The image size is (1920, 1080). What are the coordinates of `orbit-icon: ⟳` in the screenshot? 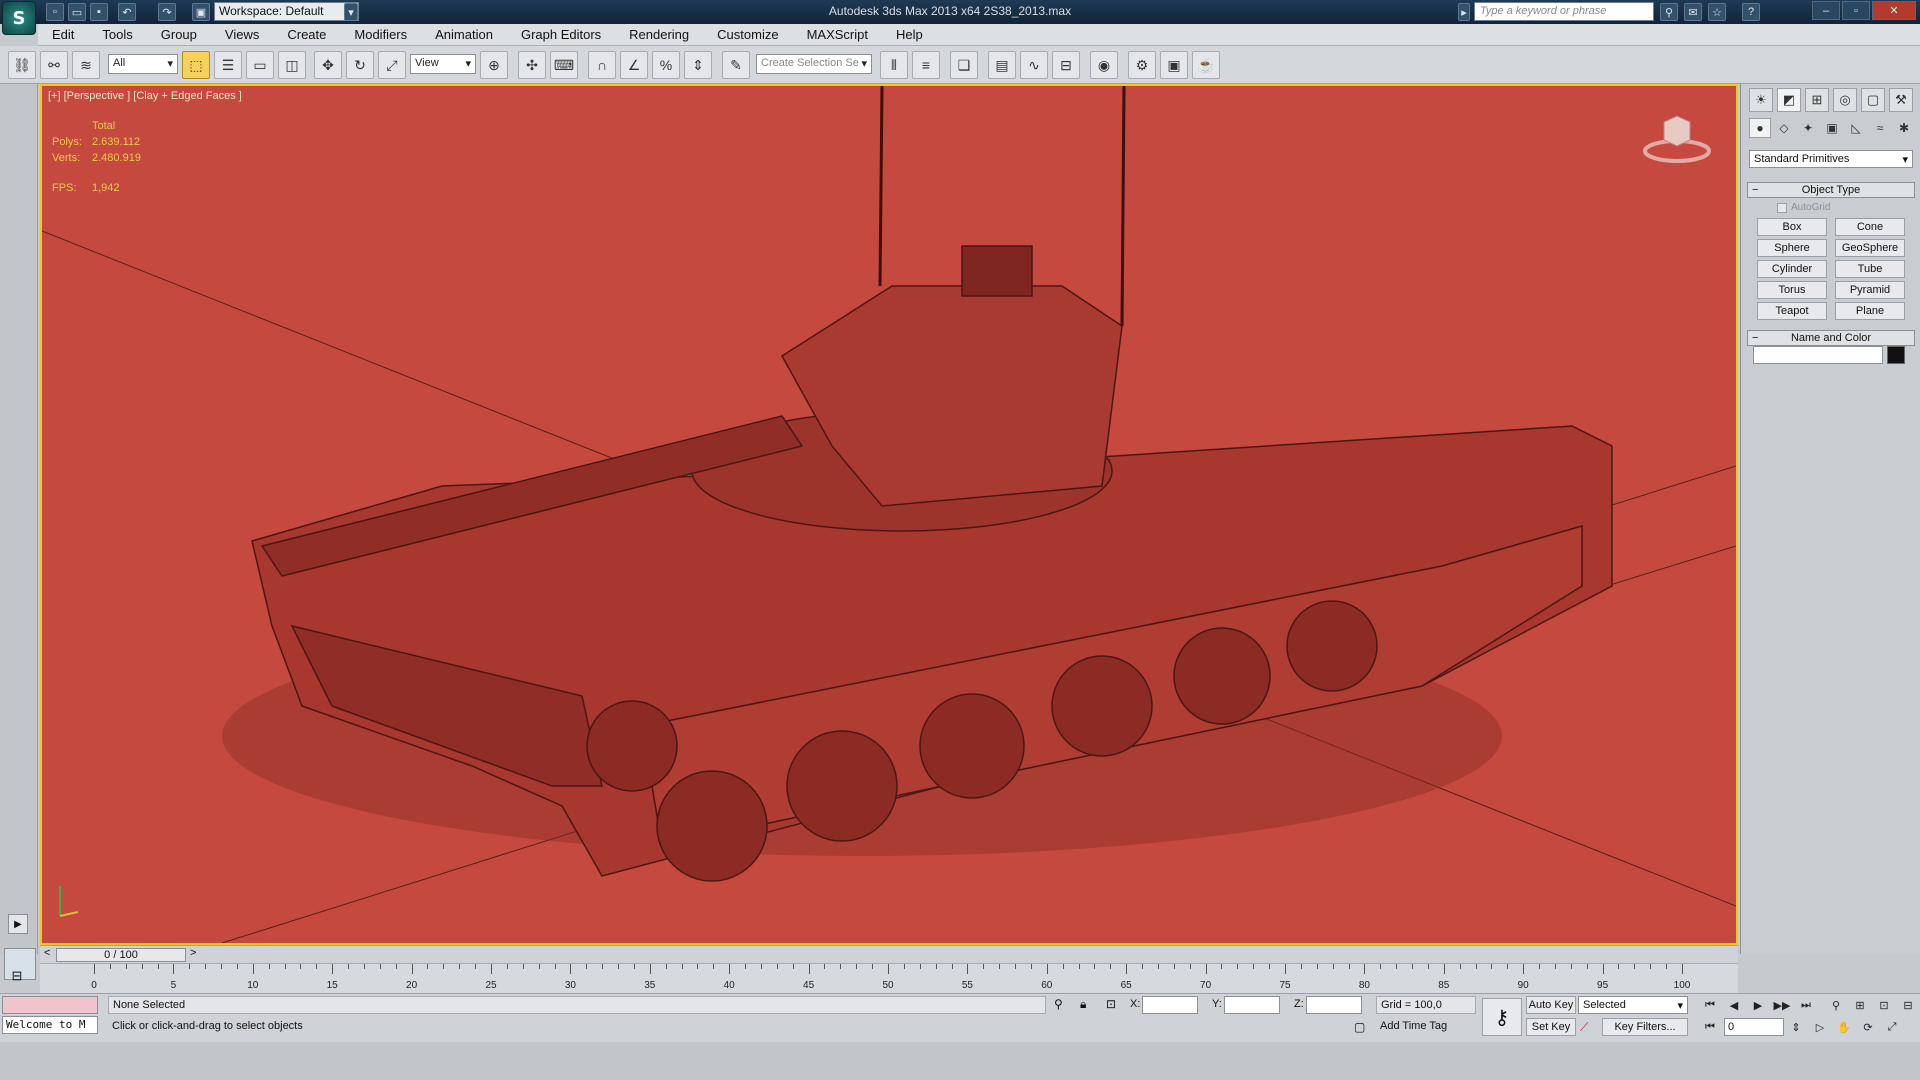 It's located at (1868, 1027).